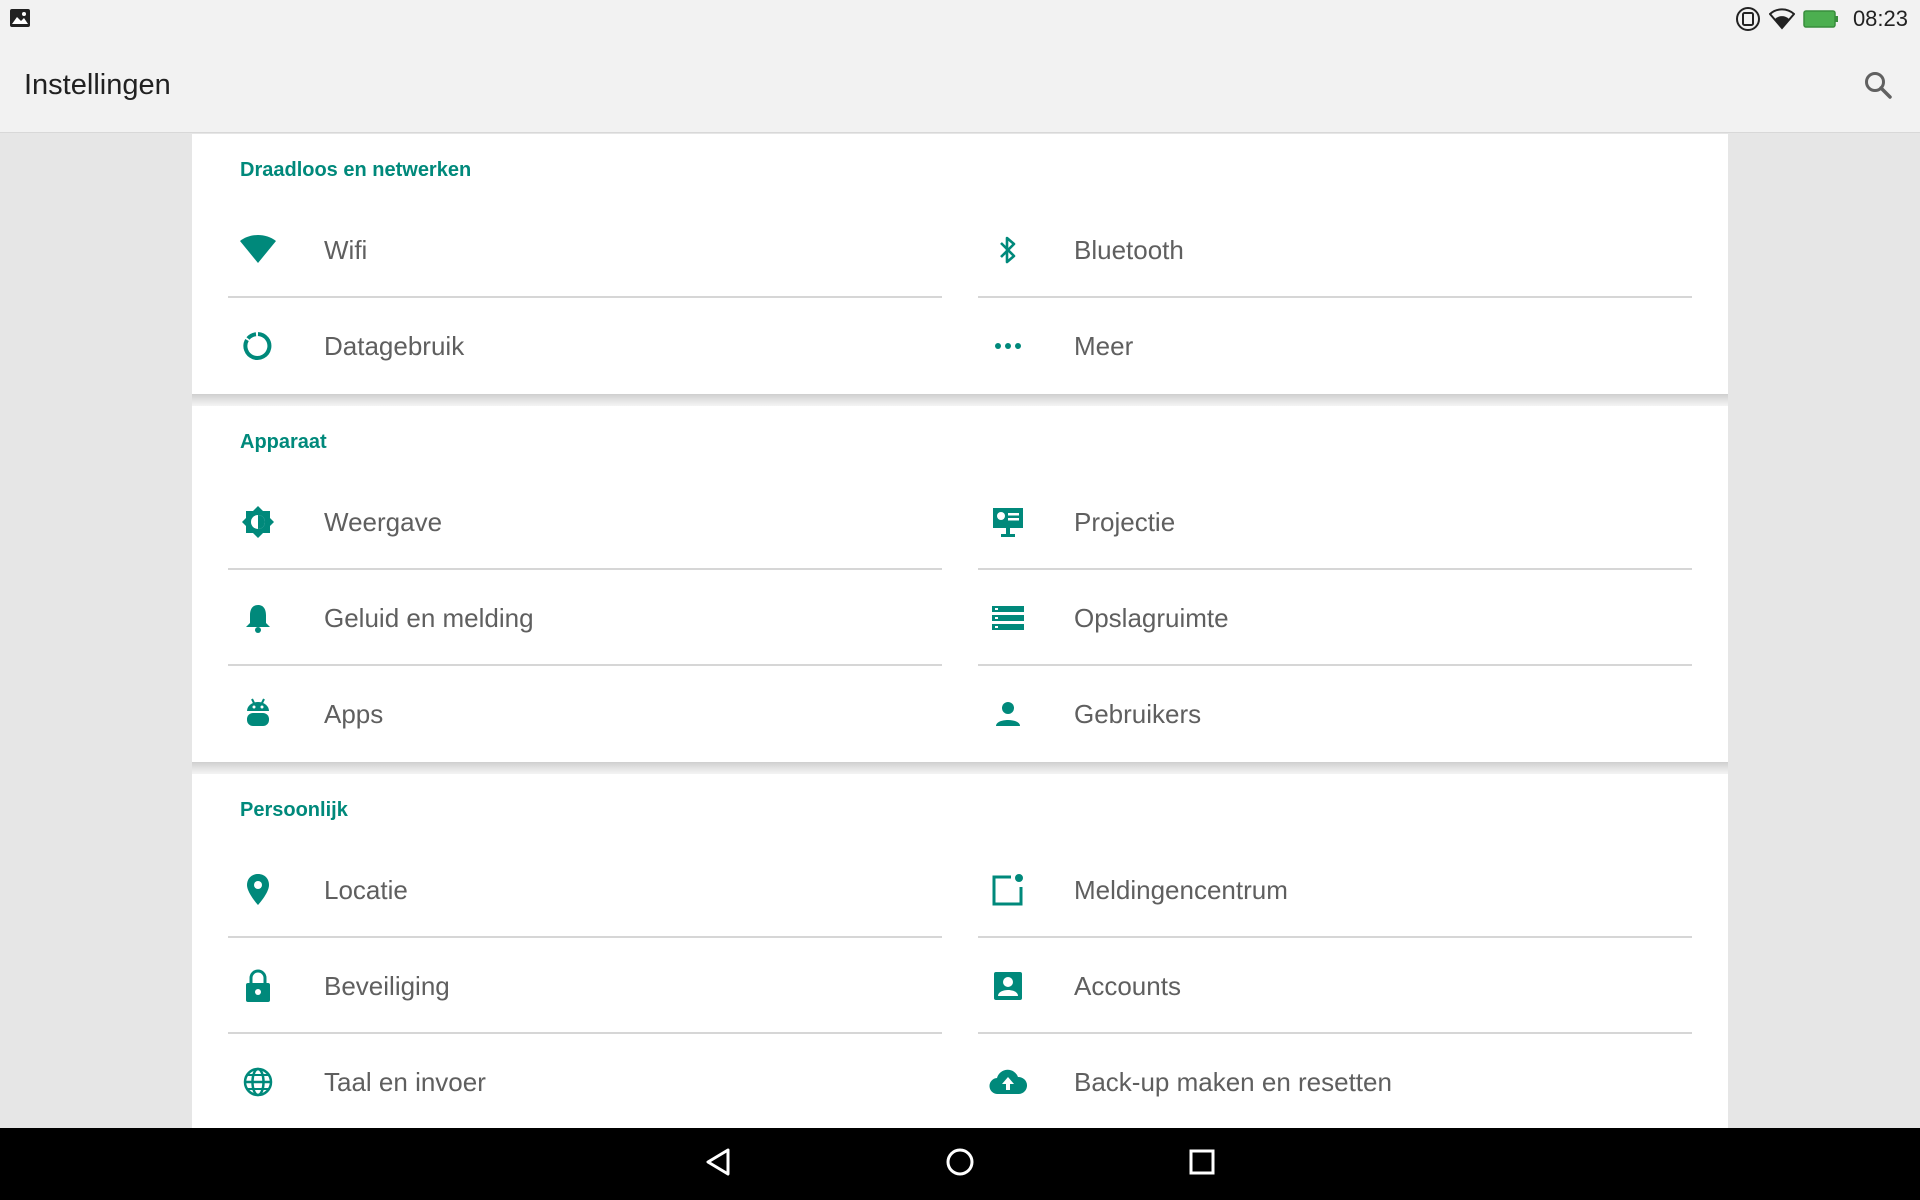 This screenshot has height=1200, width=1920. What do you see at coordinates (258, 890) in the screenshot?
I see `location-icon` at bounding box center [258, 890].